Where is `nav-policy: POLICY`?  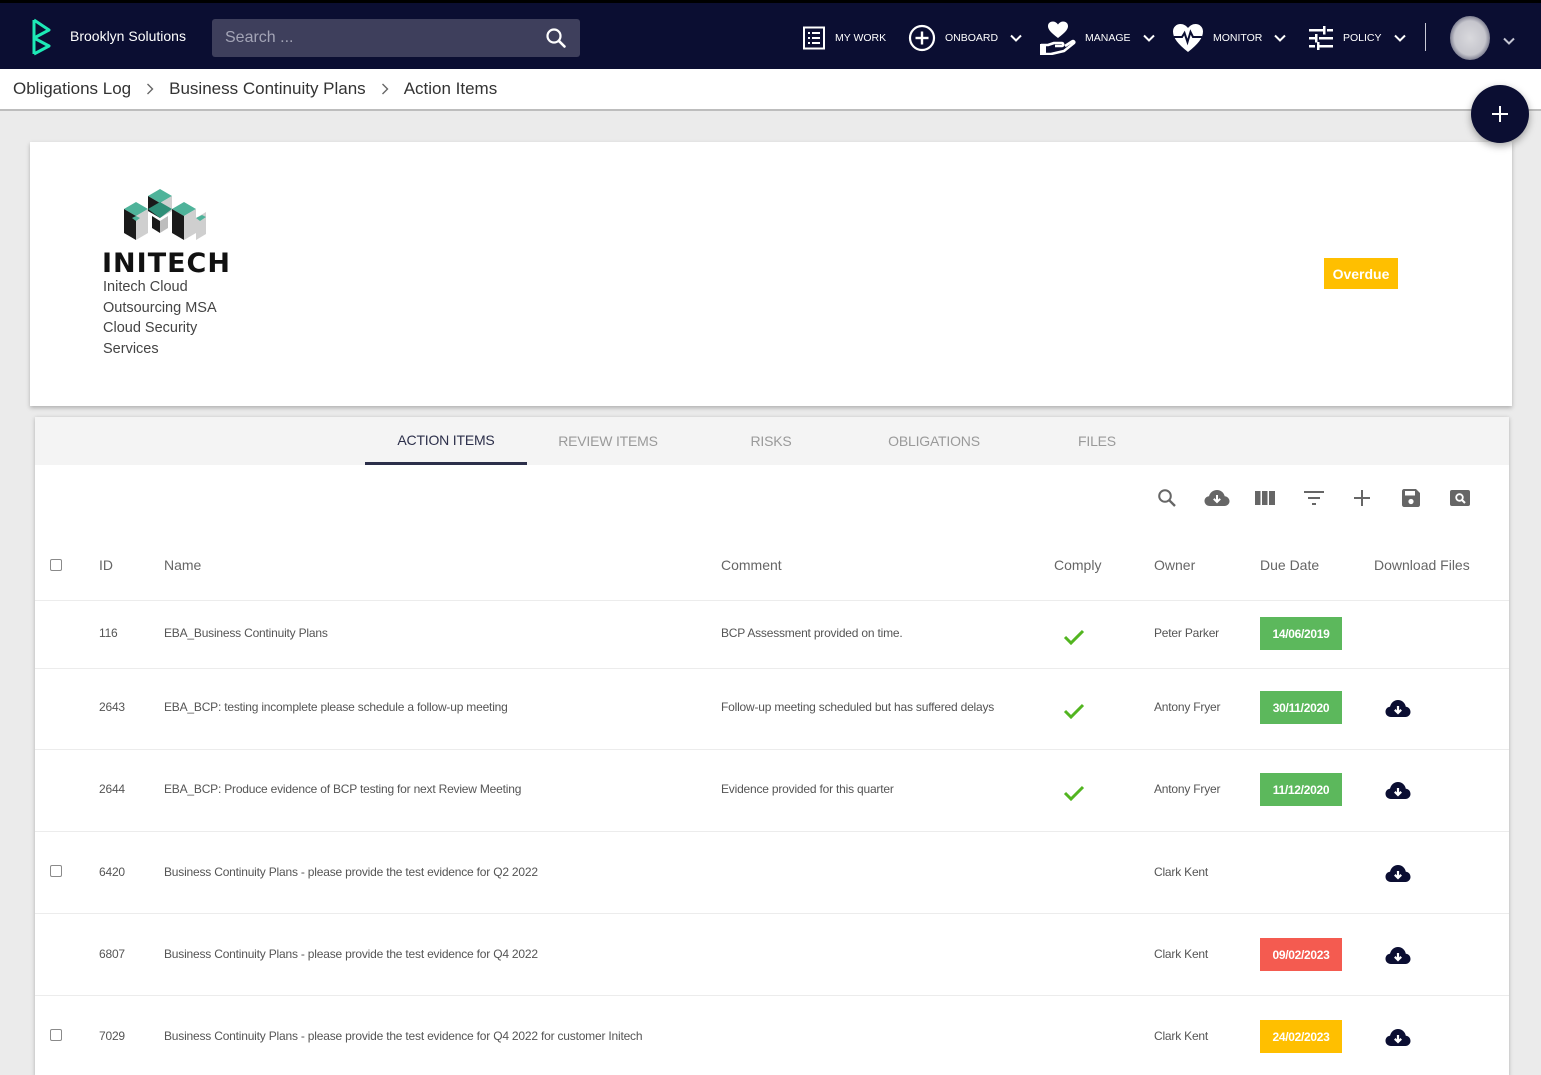 nav-policy: POLICY is located at coordinates (1357, 38).